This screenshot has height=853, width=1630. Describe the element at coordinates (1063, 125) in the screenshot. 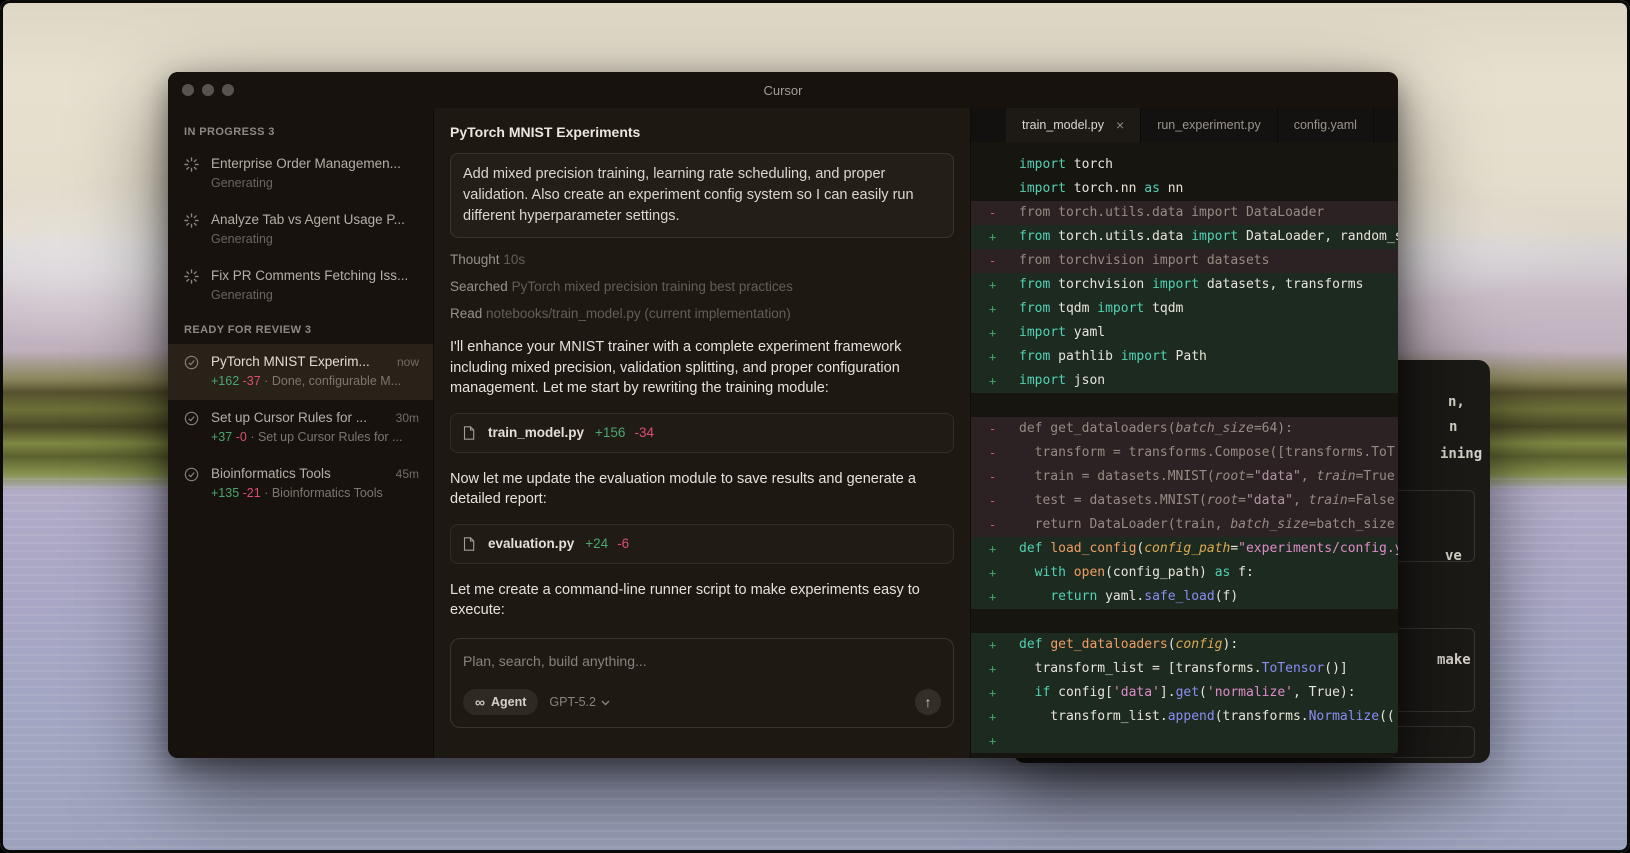

I see `tab-label: train_model.py` at that location.